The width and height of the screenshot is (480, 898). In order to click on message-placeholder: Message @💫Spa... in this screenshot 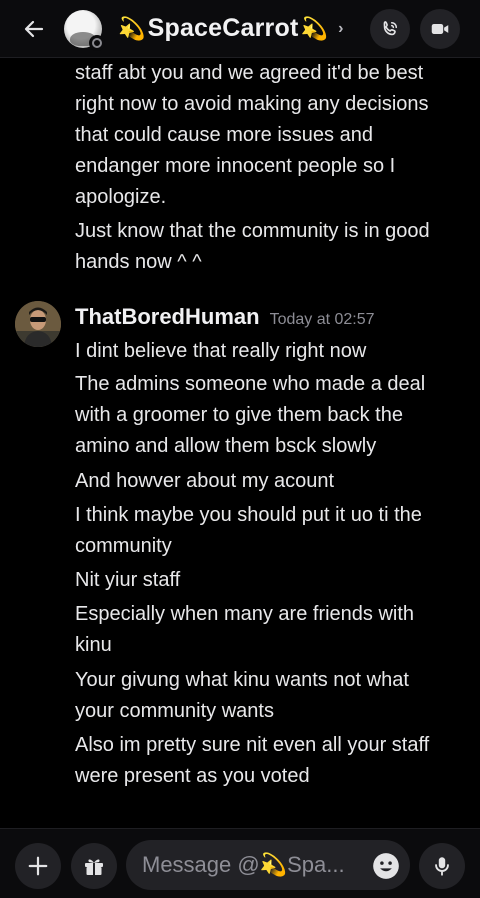, I will do `click(243, 864)`.